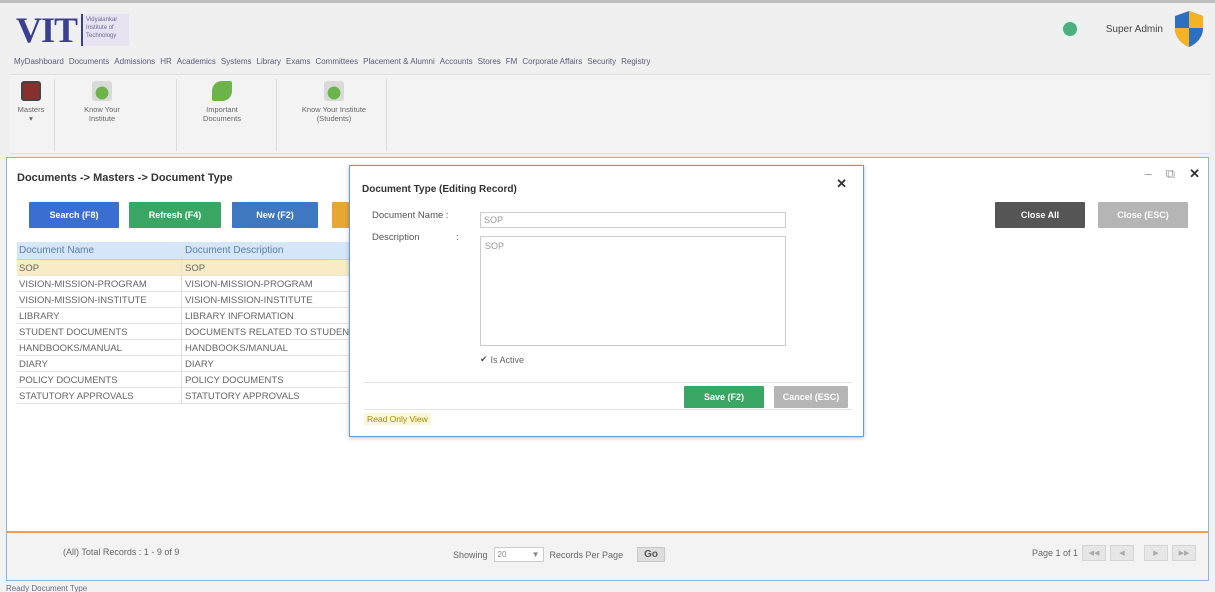 The height and width of the screenshot is (592, 1215). Describe the element at coordinates (99, 347) in the screenshot. I see `cell-document-name: HANDBOOKS/MANUAL` at that location.